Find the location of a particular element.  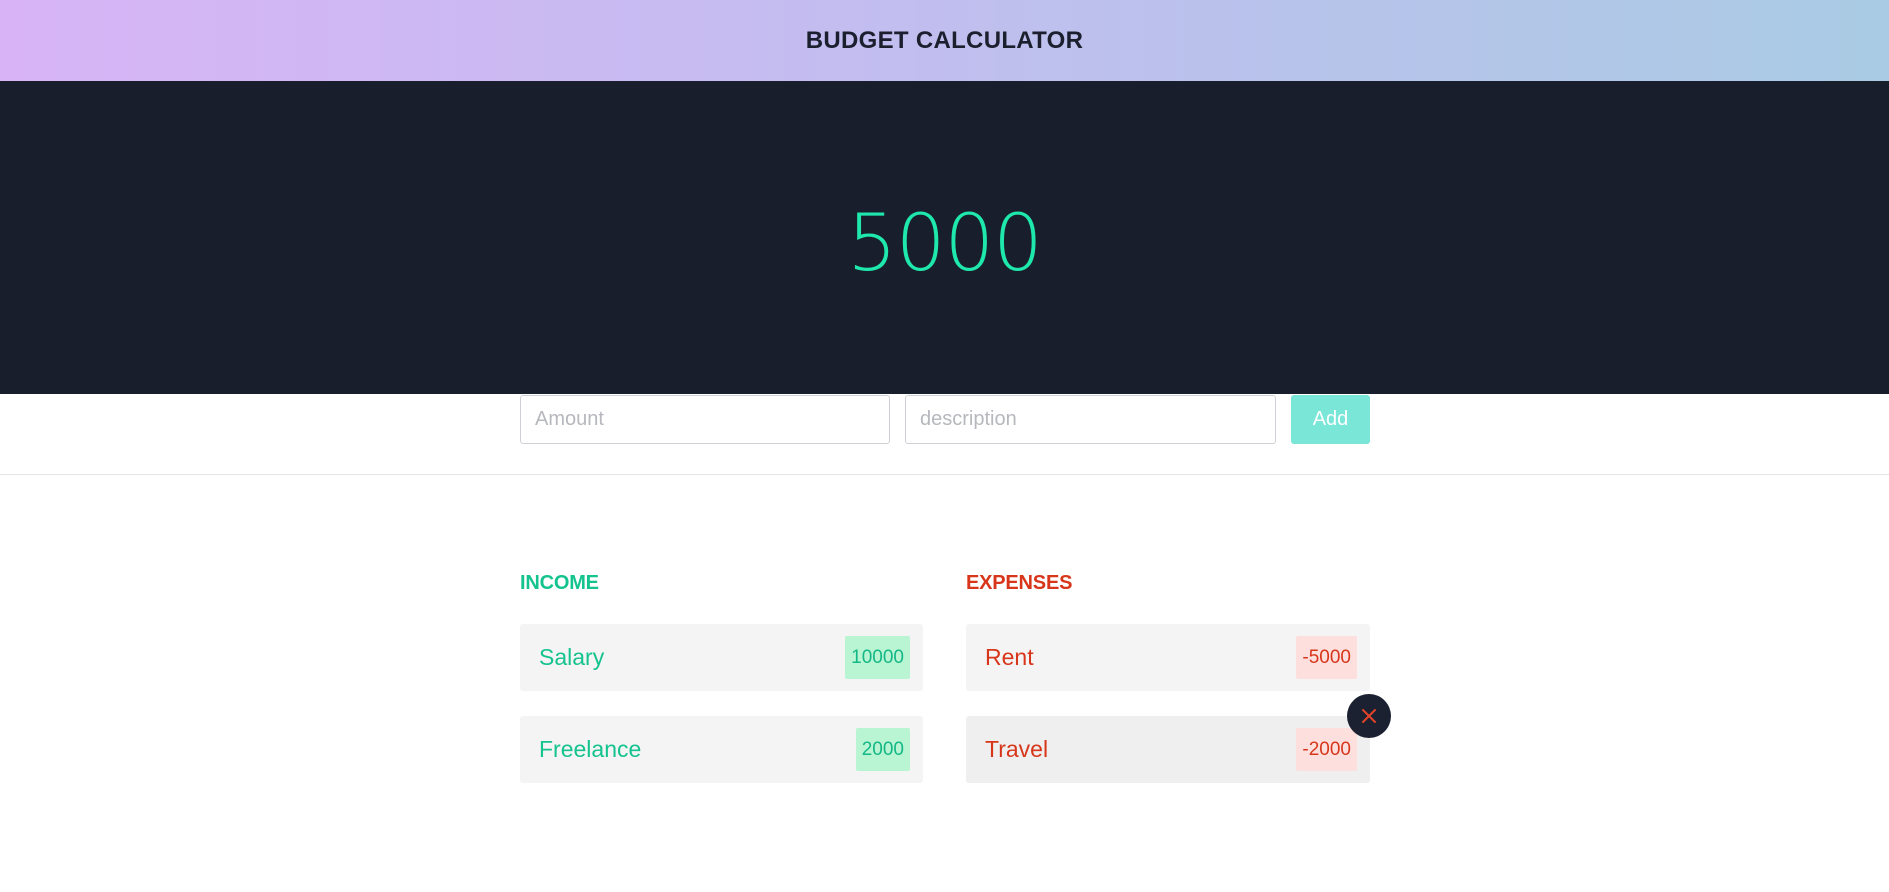

income-item-freelance: Freelance 2000 is located at coordinates (721, 749).